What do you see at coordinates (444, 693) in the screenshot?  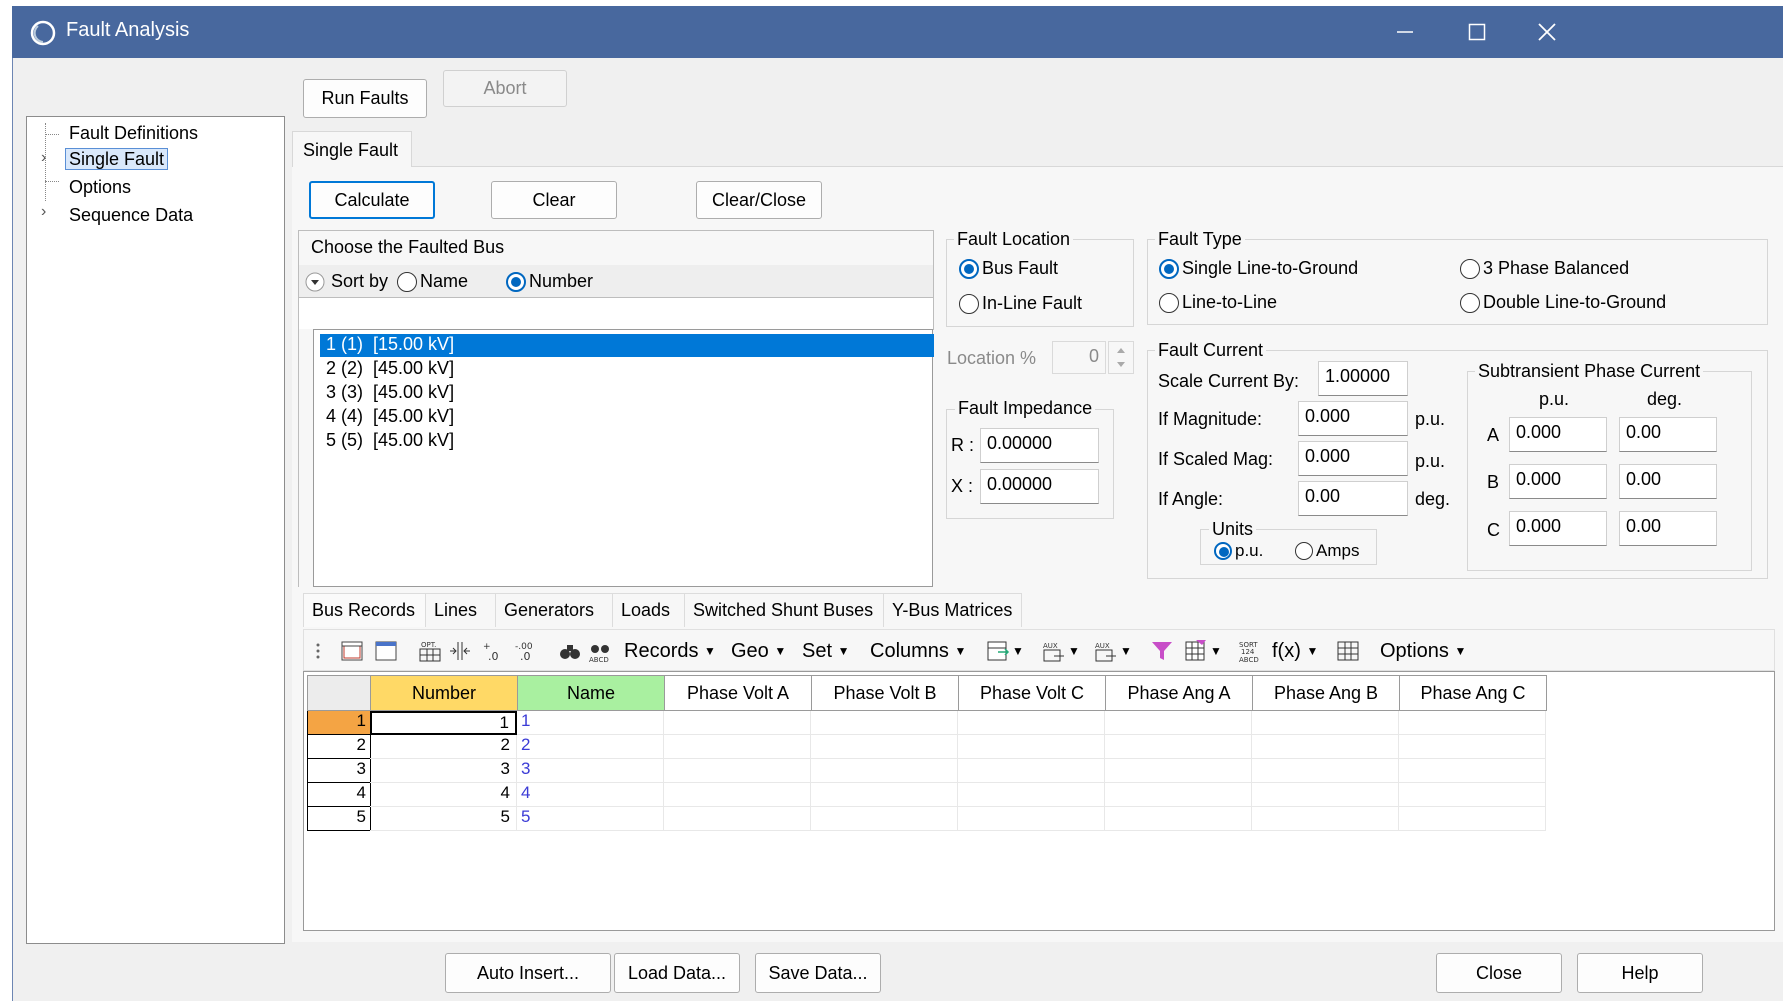 I see `column-header-number: Number` at bounding box center [444, 693].